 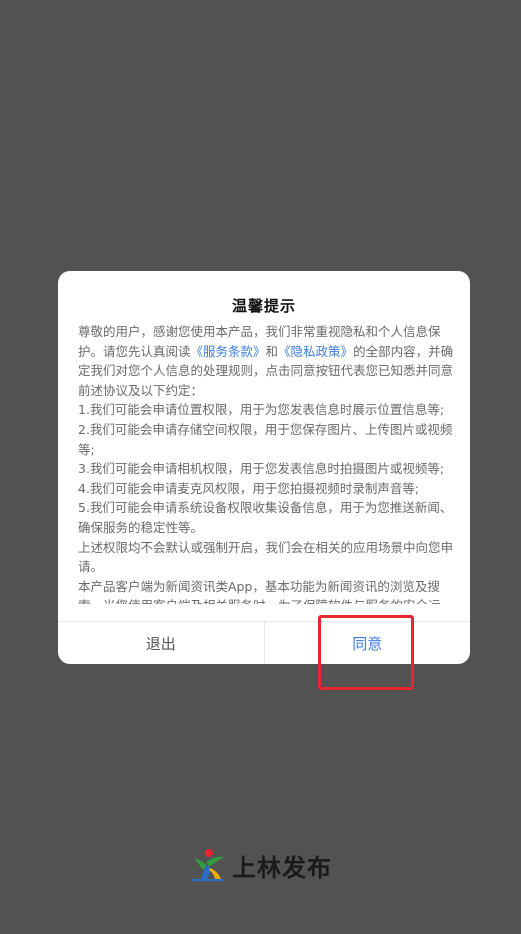 I want to click on brand-name: 上林发布, so click(x=282, y=867).